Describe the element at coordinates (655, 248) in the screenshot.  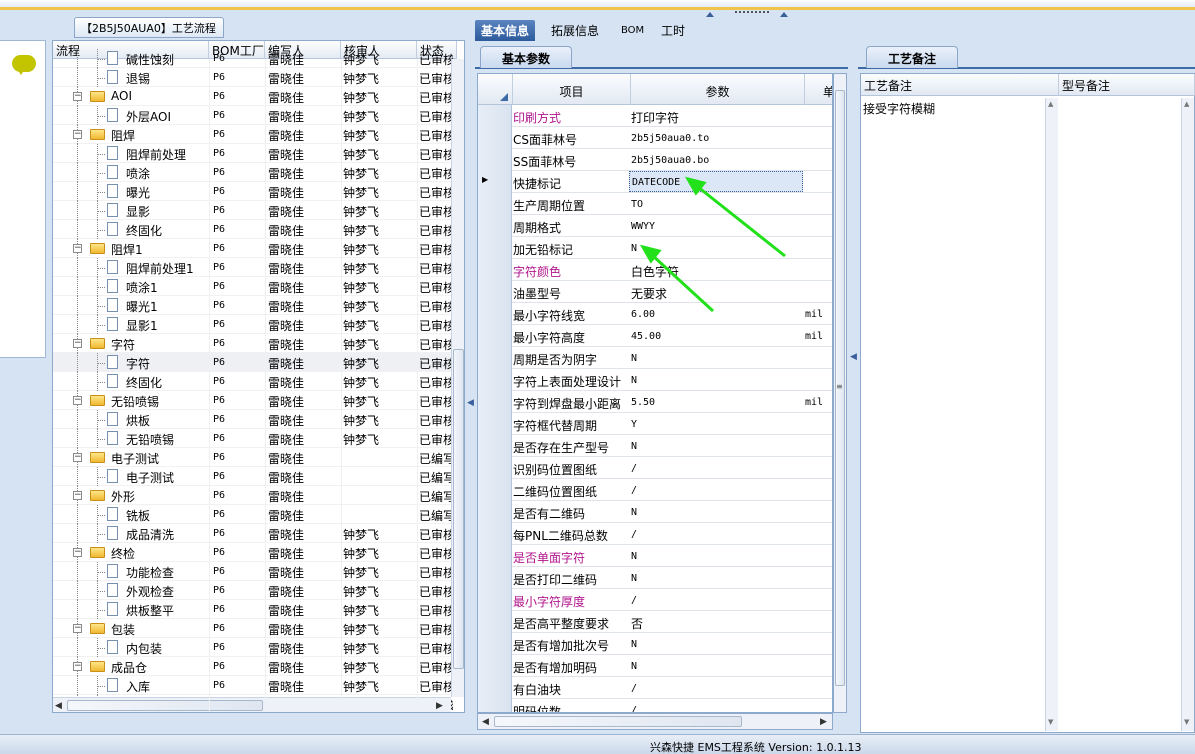
I see `param-row: 加无铅标记 N` at that location.